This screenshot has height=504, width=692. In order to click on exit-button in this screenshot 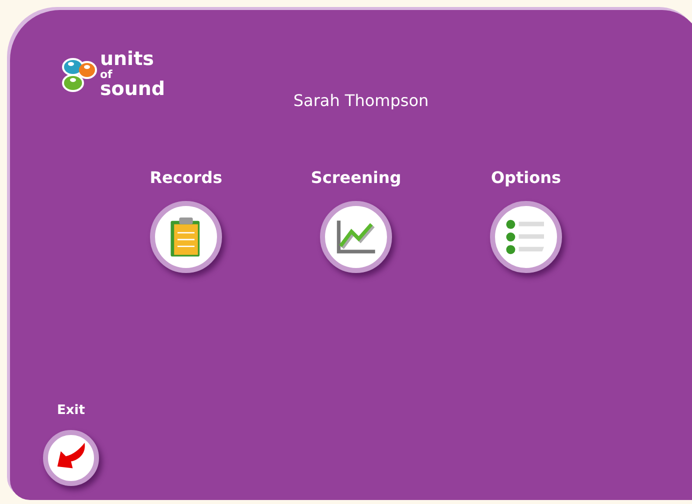, I will do `click(71, 458)`.